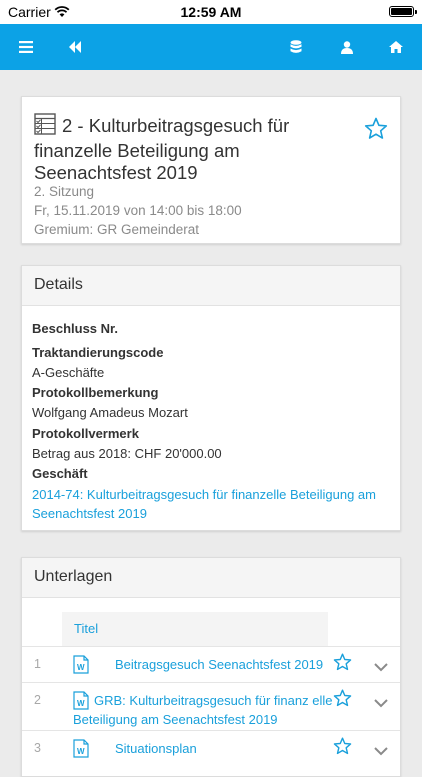 This screenshot has height=777, width=422. I want to click on clock: 12:59 AM, so click(211, 12).